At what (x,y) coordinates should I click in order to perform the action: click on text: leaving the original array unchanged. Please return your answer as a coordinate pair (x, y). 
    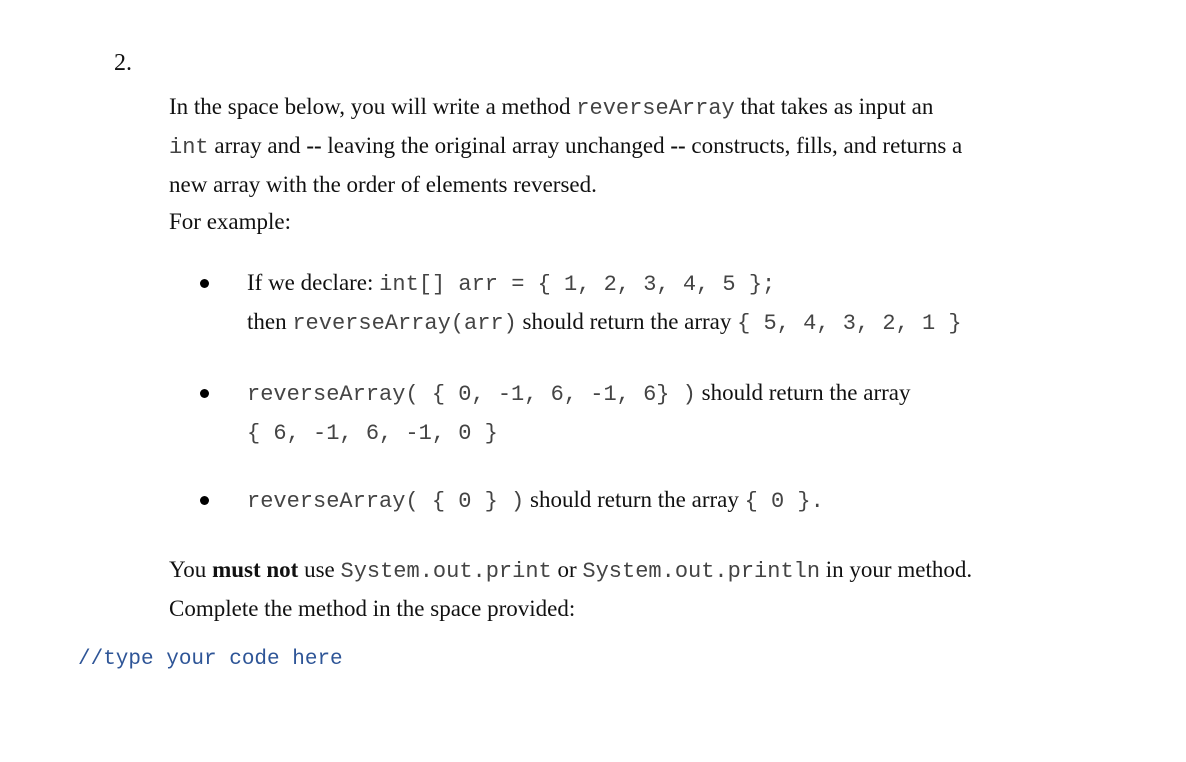
    Looking at the image, I should click on (496, 145).